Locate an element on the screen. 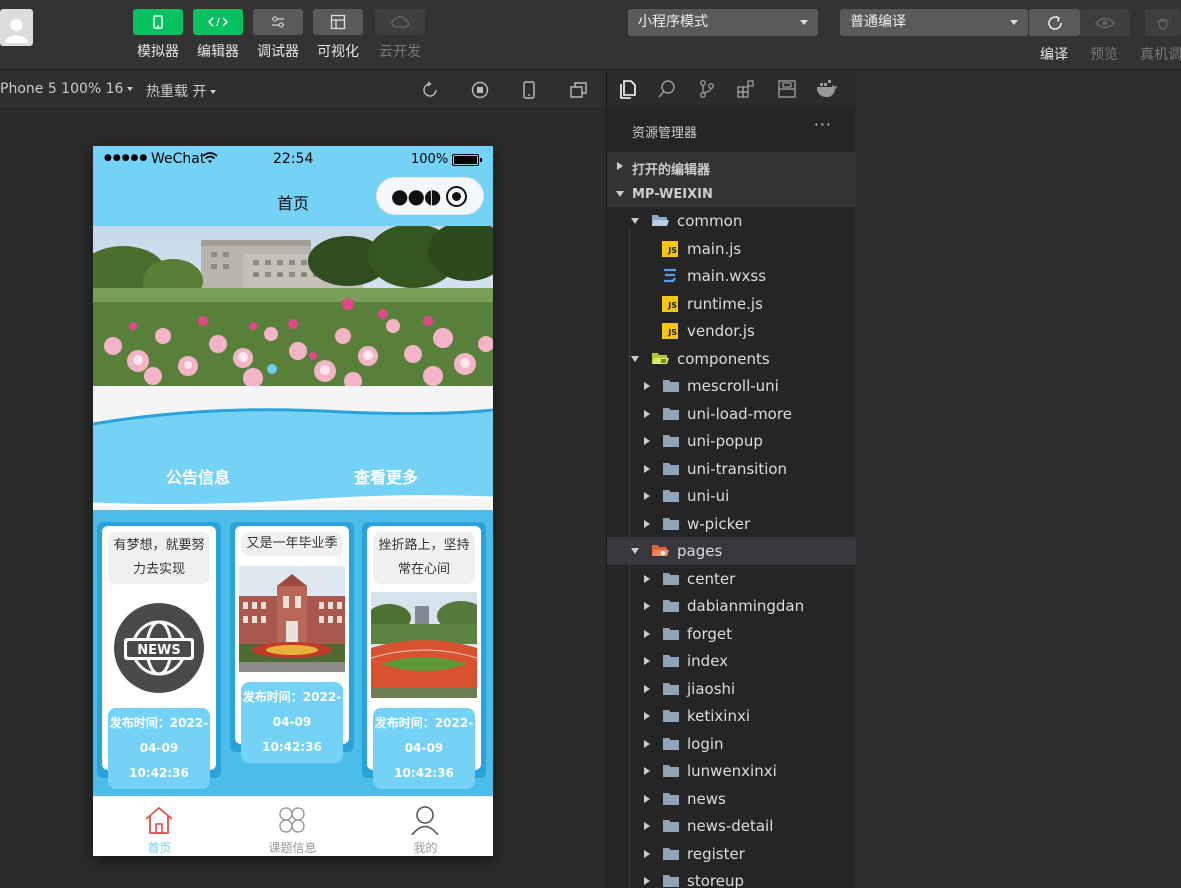 This screenshot has height=888, width=1181. tree-folder-jiaoshi: jiaoshi is located at coordinates (731, 689).